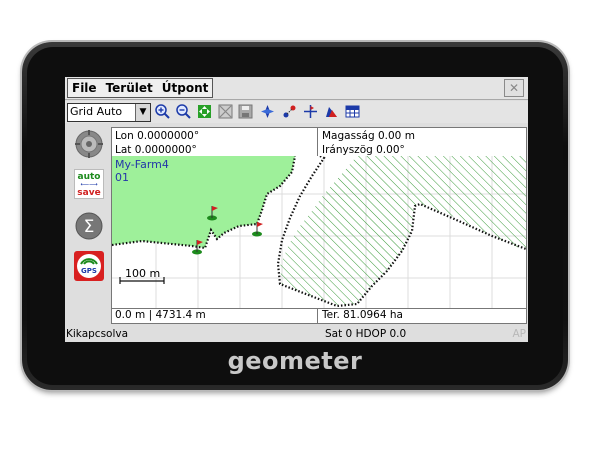  What do you see at coordinates (366, 334) in the screenshot?
I see `satellite-status: Sat 0 HDOP 0.0` at bounding box center [366, 334].